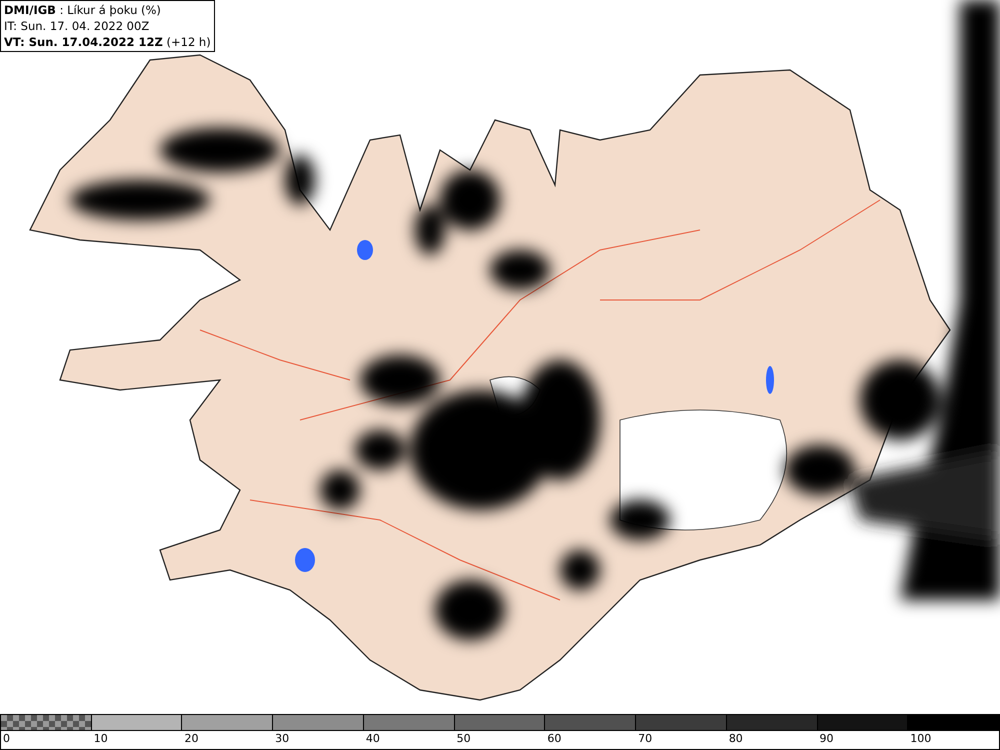  I want to click on legend-label: 90, so click(826, 739).